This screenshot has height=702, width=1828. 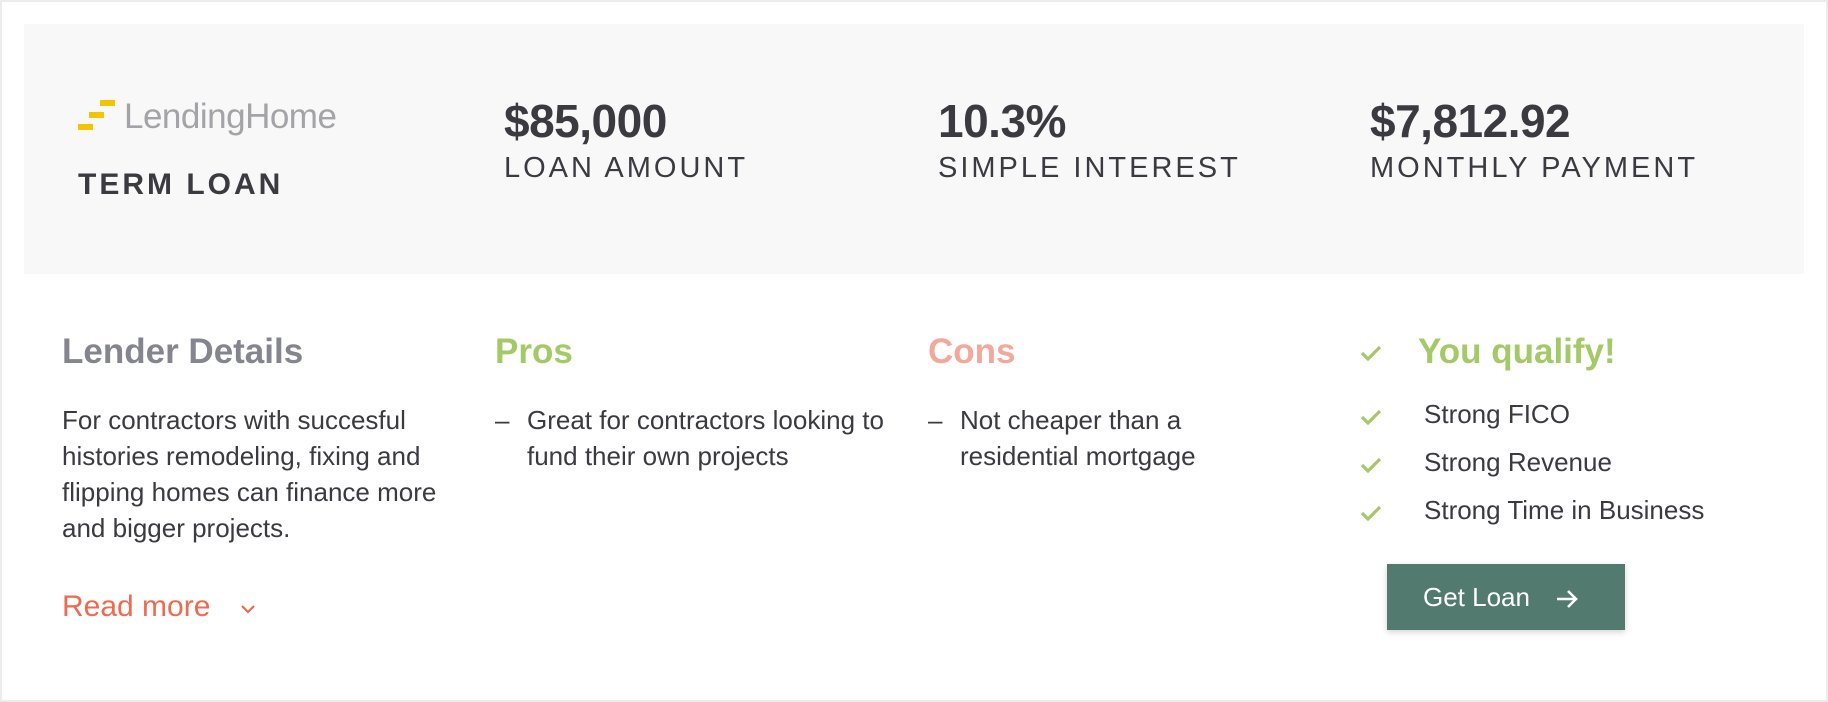 I want to click on stat-value: $85,000, so click(x=585, y=121).